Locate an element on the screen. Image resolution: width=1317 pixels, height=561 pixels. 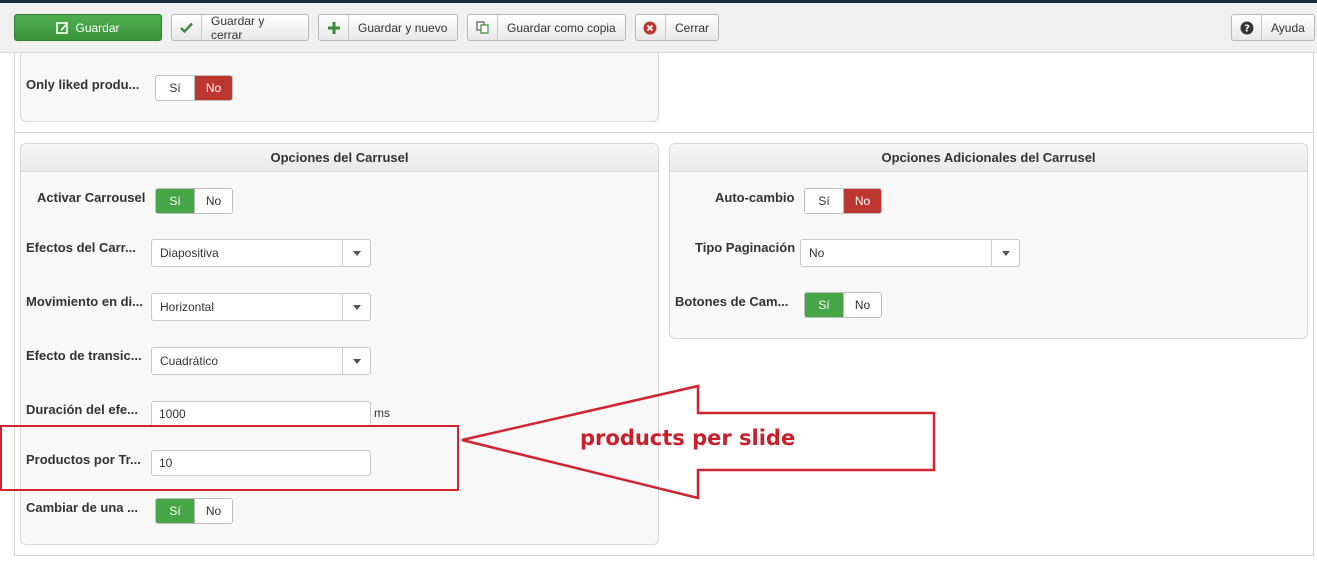
question-icon: ? is located at coordinates (1247, 27).